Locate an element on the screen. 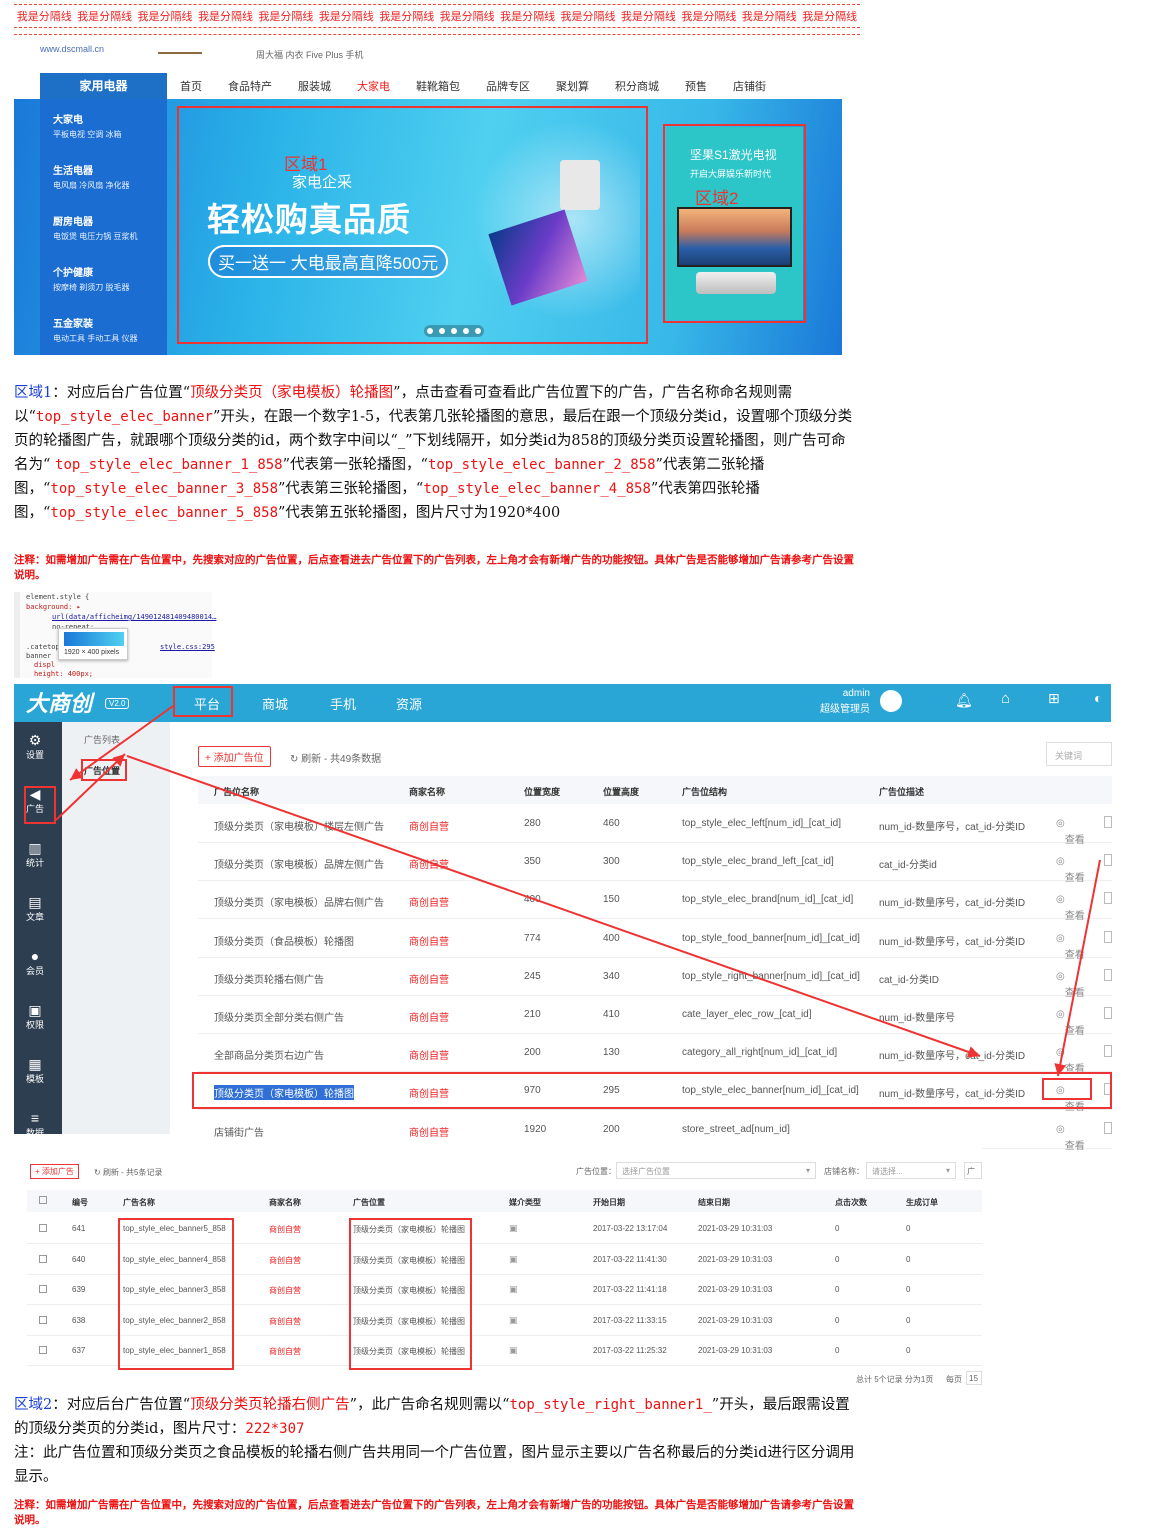 Image resolution: width=1170 pixels, height=1530 pixels. add-ad-button: + 添加广告 is located at coordinates (54, 1171).